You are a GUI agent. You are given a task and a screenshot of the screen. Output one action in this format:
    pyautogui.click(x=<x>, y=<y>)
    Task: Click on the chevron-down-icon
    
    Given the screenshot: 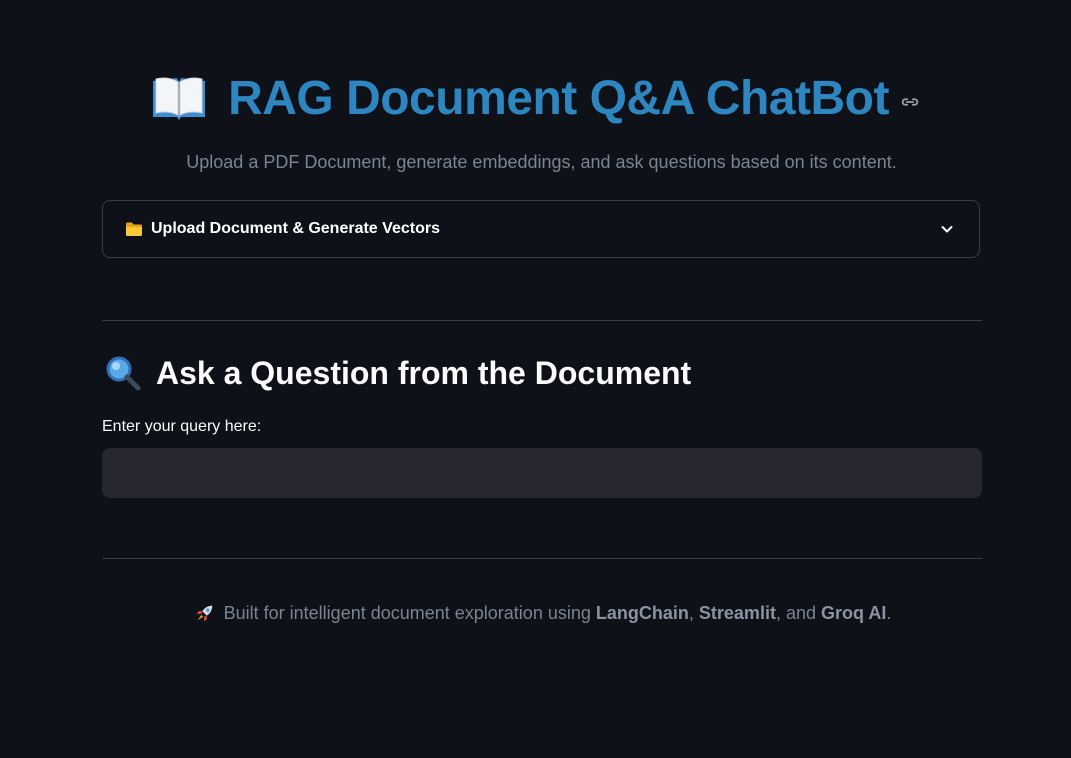 What is the action you would take?
    pyautogui.click(x=947, y=229)
    